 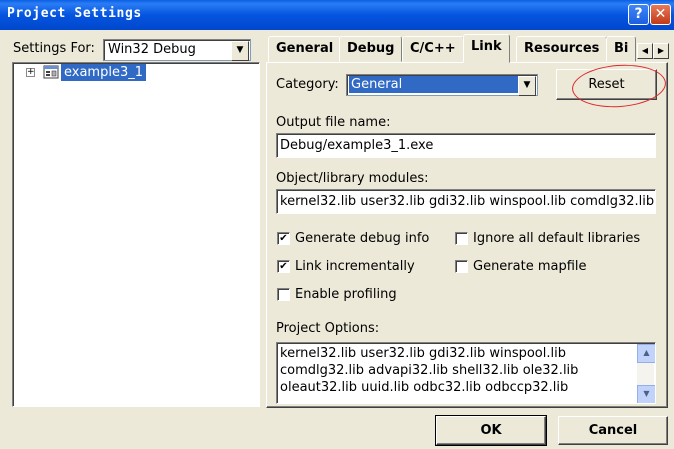 I want to click on enable-profiling-label: Enable profiling, so click(x=346, y=294).